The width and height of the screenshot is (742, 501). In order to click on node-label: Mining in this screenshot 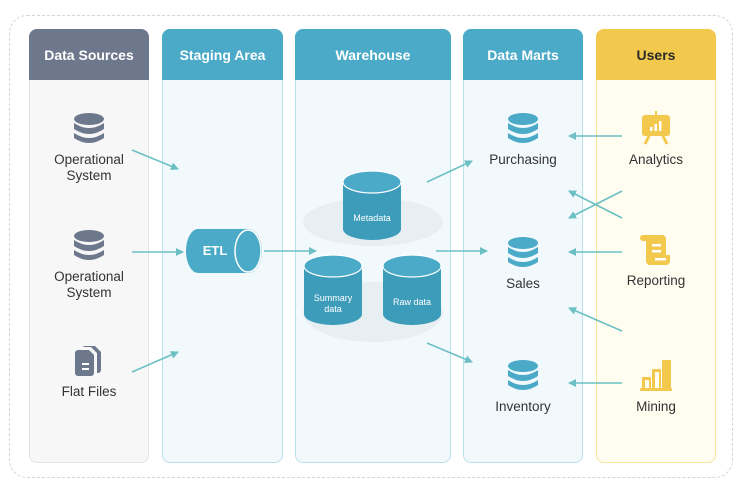, I will do `click(656, 406)`.